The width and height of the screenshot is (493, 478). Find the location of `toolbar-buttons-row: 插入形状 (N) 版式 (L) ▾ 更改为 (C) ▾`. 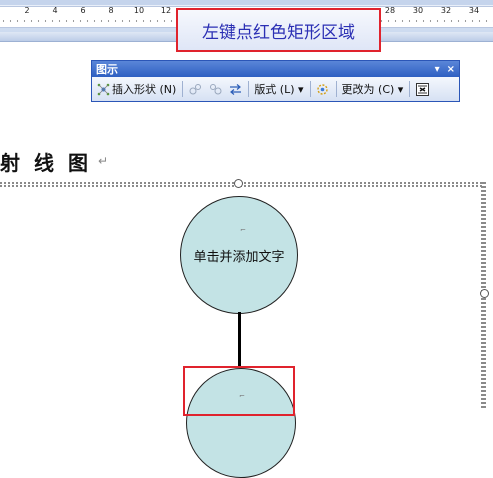

toolbar-buttons-row: 插入形状 (N) 版式 (L) ▾ 更改为 (C) ▾ is located at coordinates (275, 89).